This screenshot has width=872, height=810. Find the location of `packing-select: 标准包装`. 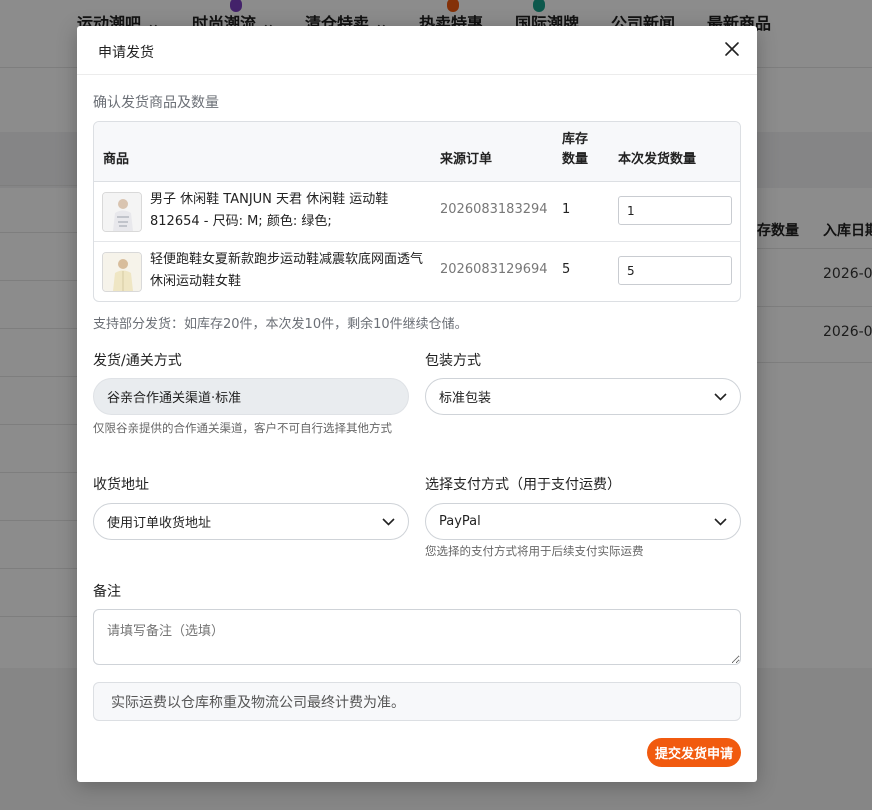

packing-select: 标准包装 is located at coordinates (583, 396).